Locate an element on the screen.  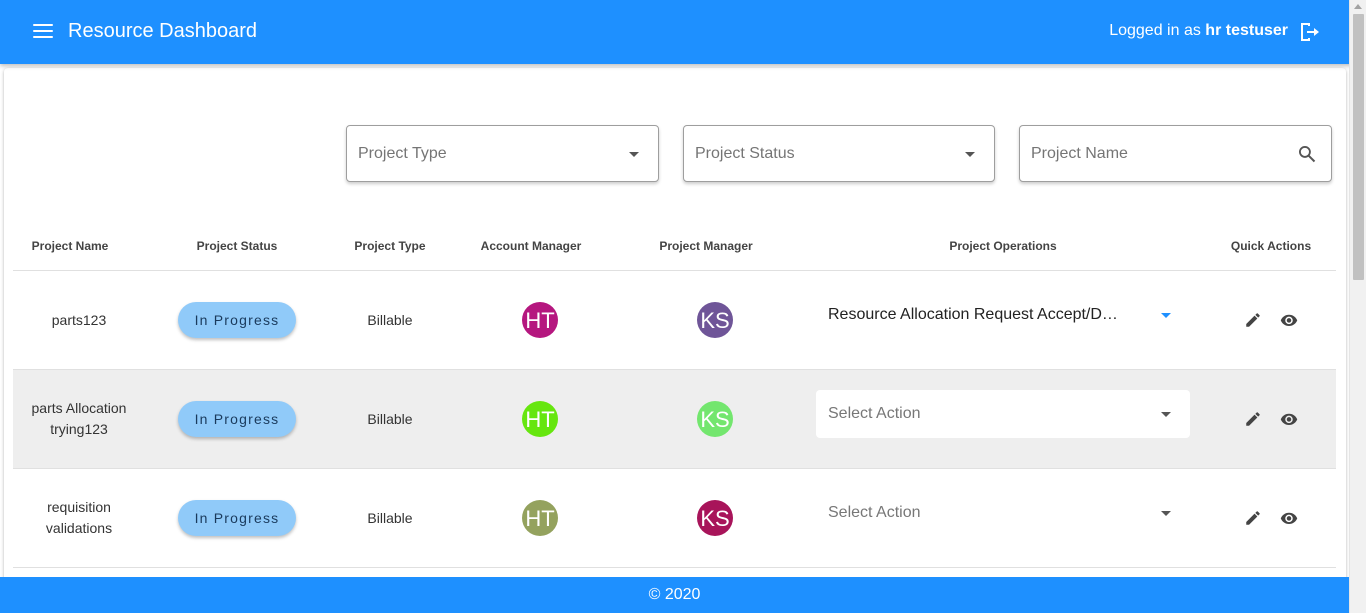
project-name-cell: parts123 is located at coordinates (79, 319).